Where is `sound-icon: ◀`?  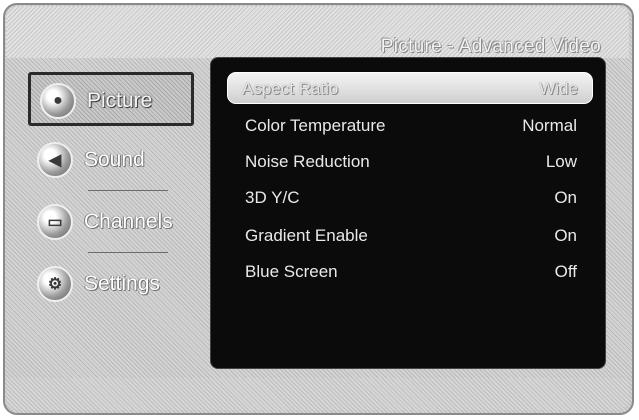 sound-icon: ◀ is located at coordinates (55, 160).